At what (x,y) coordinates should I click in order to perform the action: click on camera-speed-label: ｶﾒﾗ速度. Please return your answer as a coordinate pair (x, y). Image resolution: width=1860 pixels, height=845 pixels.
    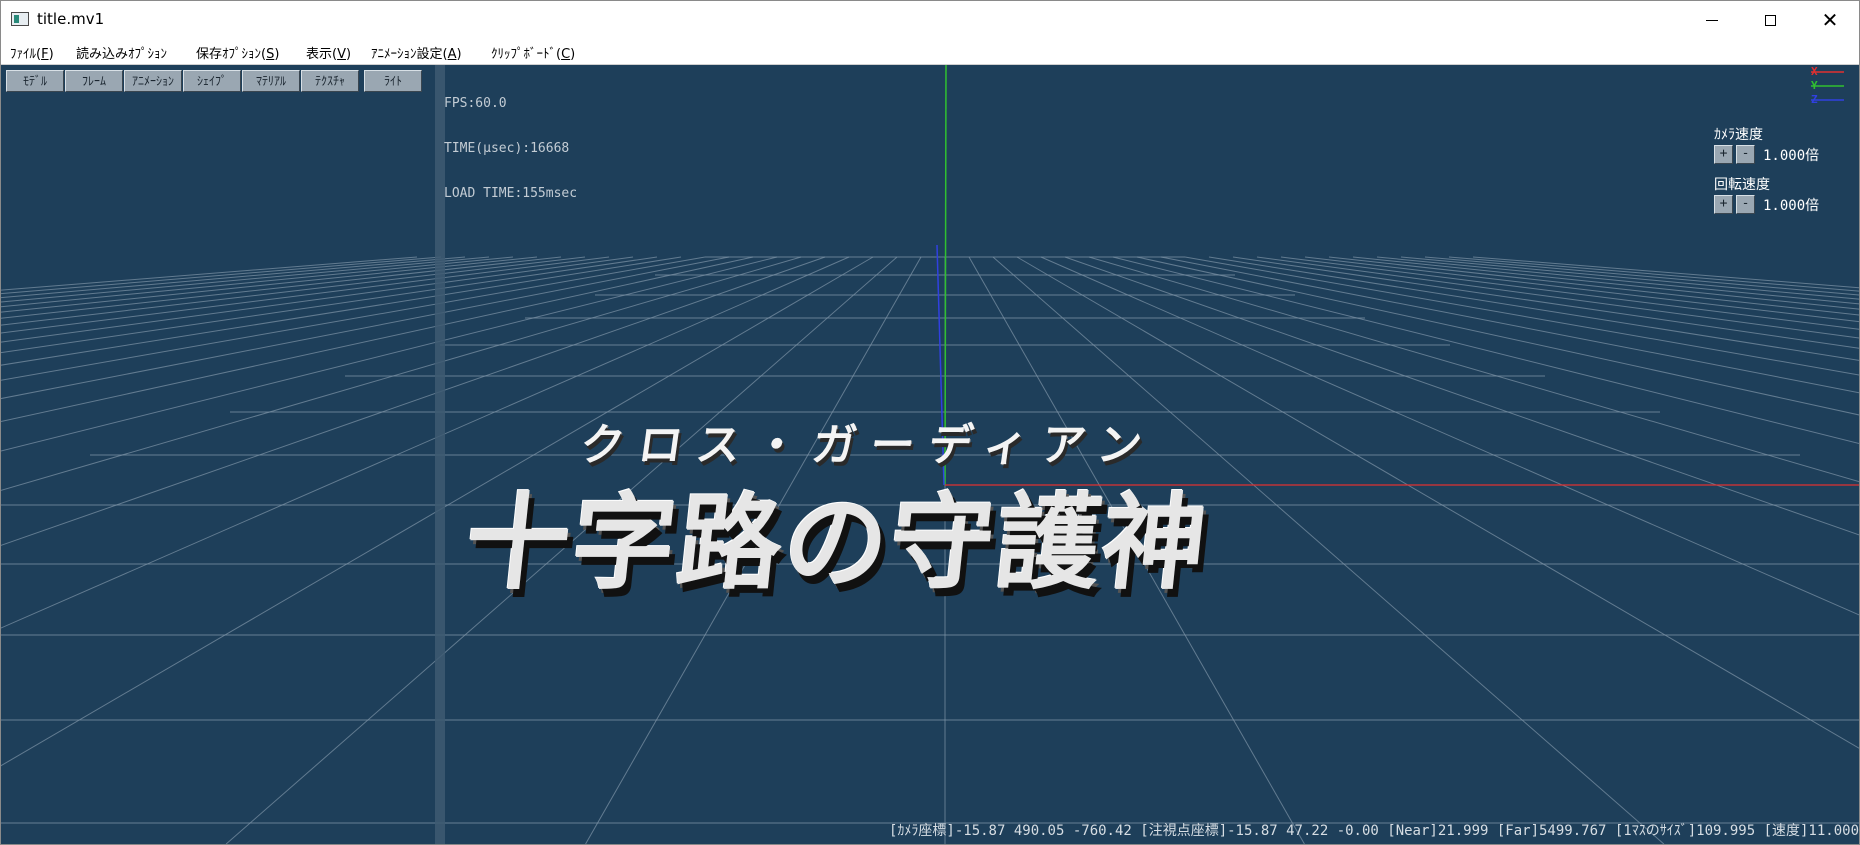
    Looking at the image, I should click on (1738, 135).